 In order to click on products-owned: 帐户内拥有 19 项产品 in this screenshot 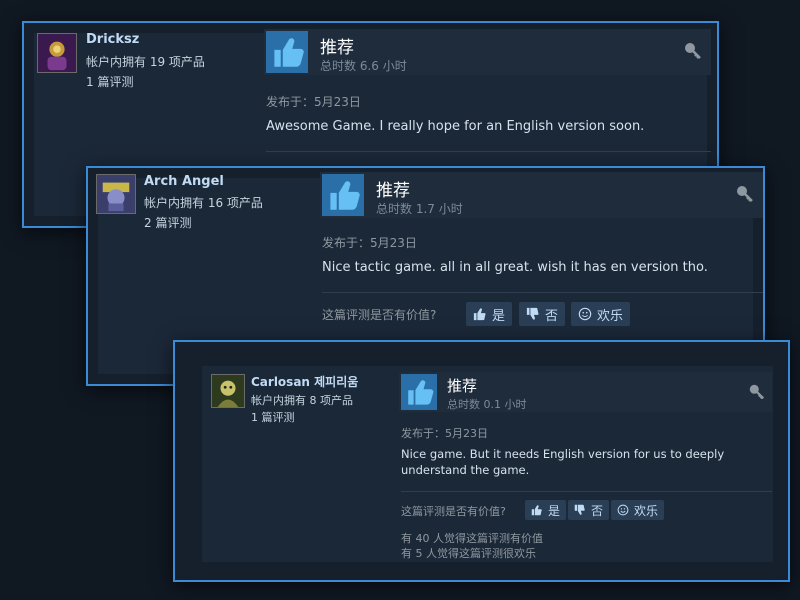, I will do `click(145, 61)`.